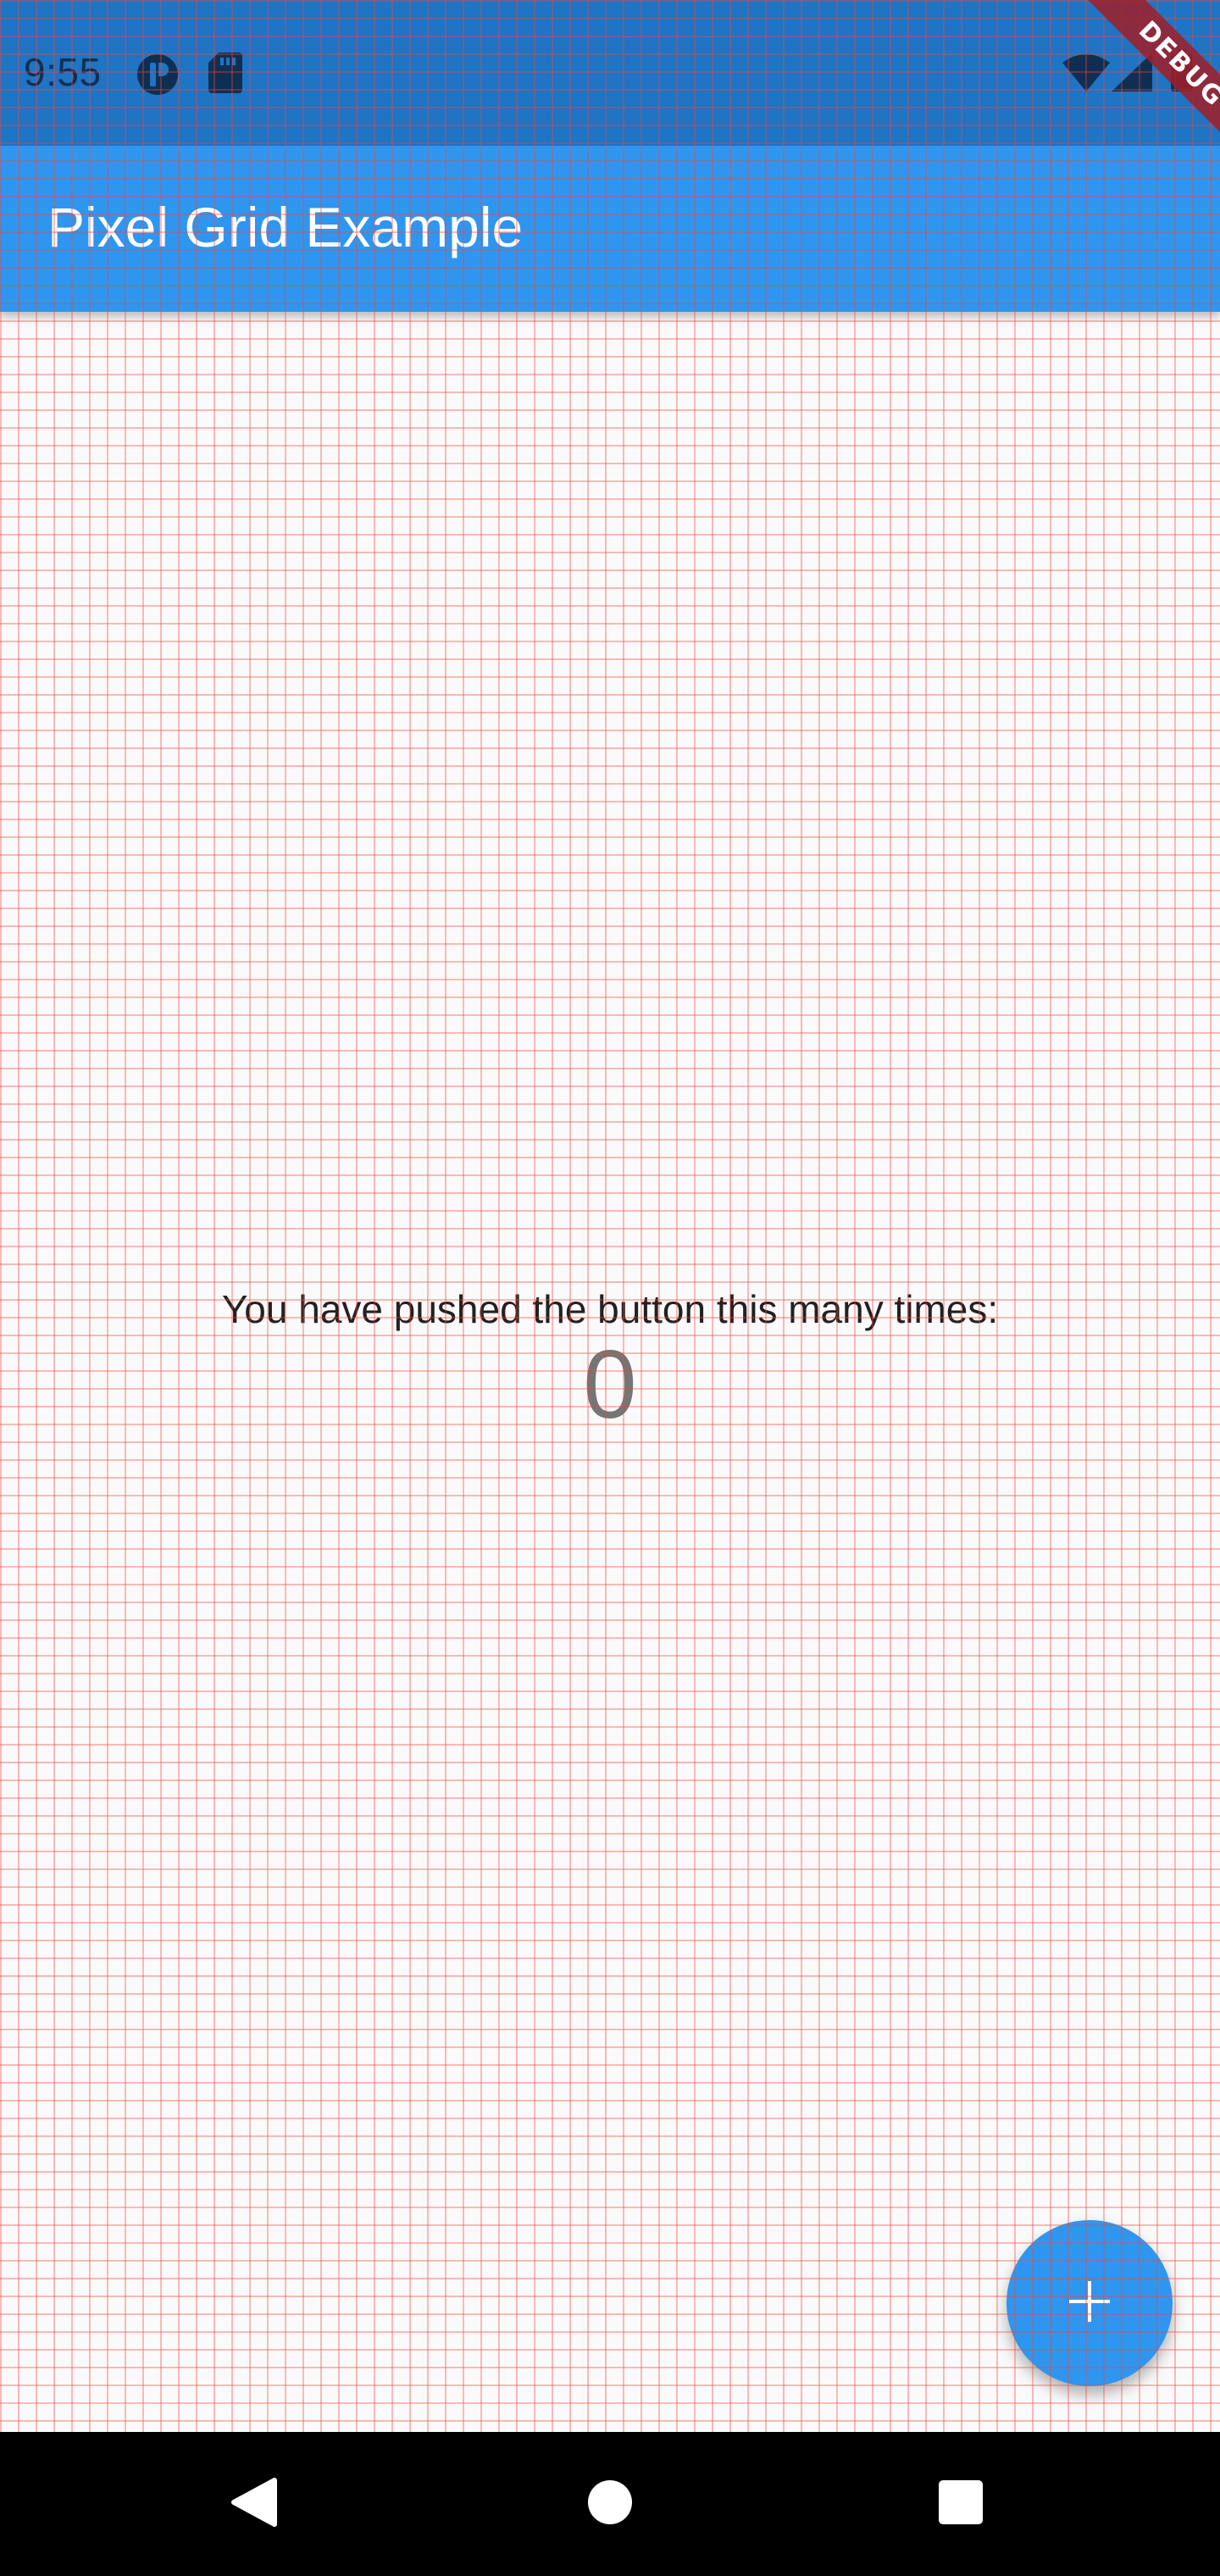 This screenshot has height=2576, width=1220. What do you see at coordinates (225, 75) in the screenshot?
I see `sd-card-icon` at bounding box center [225, 75].